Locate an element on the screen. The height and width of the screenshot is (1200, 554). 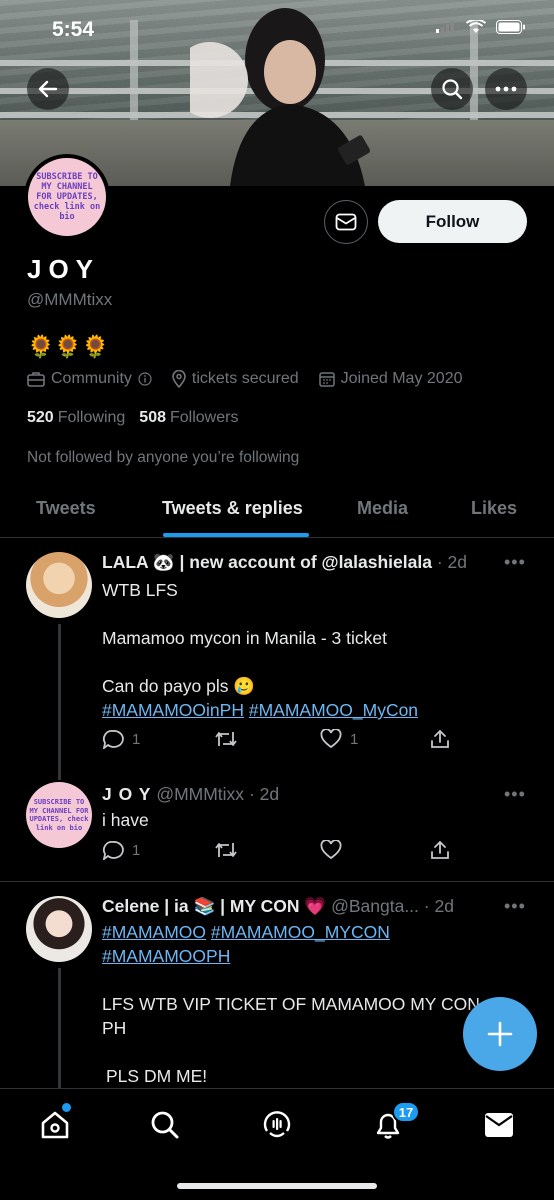
hashtag-link: #MAMAMOOinPH is located at coordinates (173, 710).